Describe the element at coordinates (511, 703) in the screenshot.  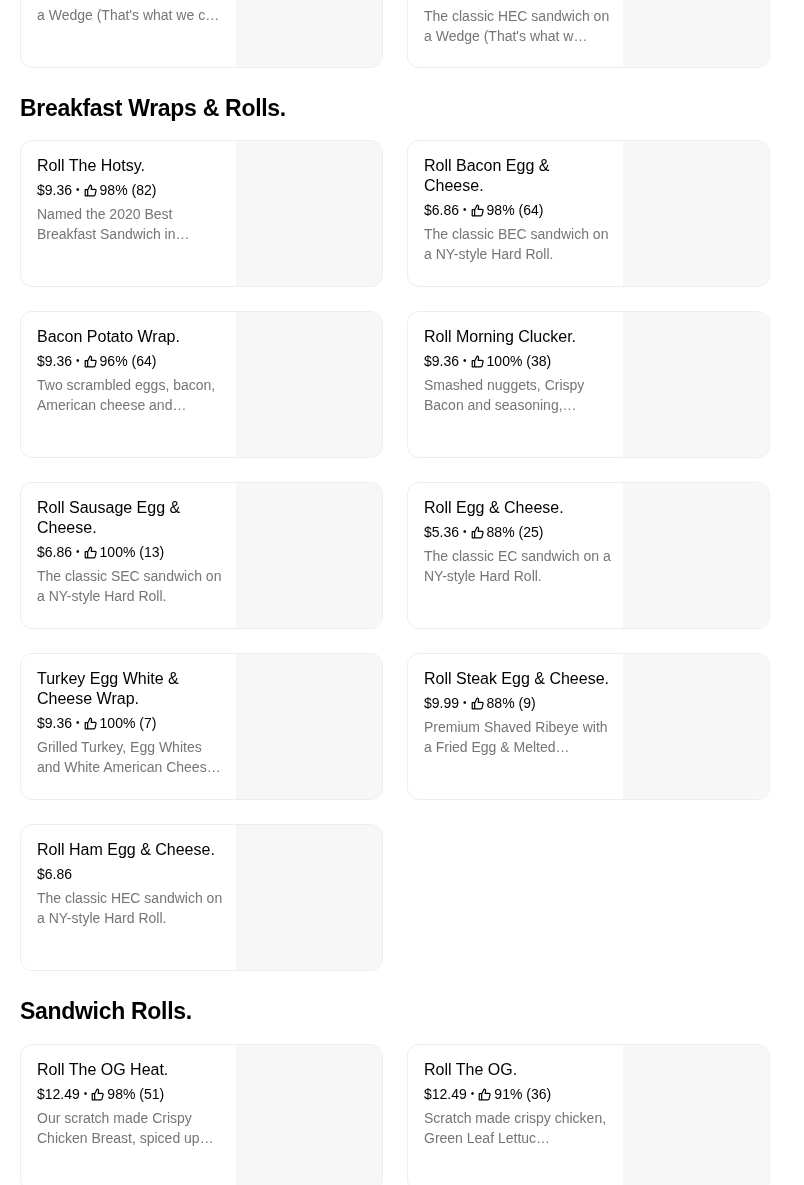
I see `item-rating: 88% (9)` at that location.